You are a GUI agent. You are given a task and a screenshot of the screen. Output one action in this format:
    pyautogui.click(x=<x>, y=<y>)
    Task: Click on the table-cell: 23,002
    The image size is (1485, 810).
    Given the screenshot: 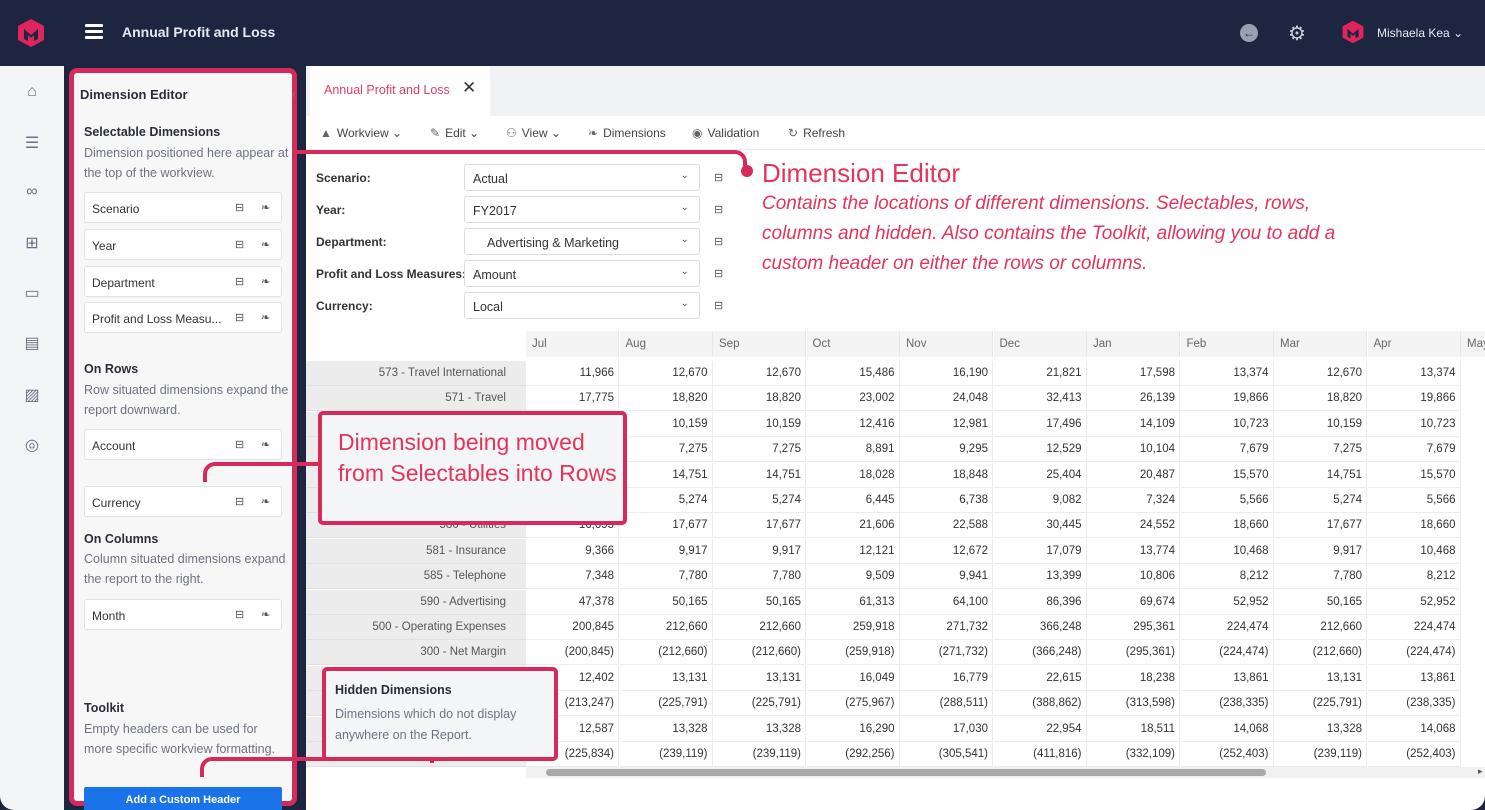 What is the action you would take?
    pyautogui.click(x=853, y=399)
    